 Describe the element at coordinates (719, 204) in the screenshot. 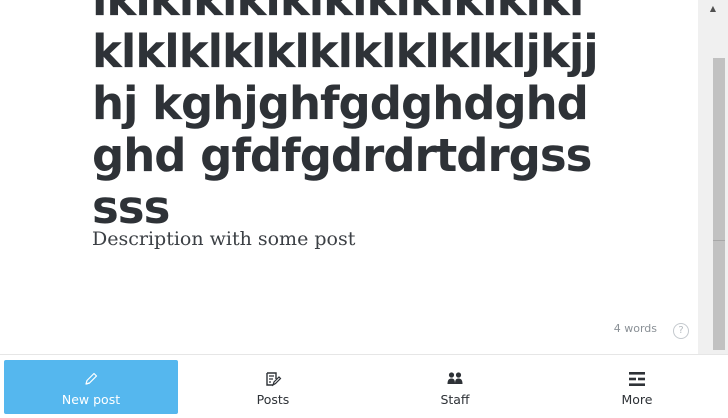

I see `scrollbar-thumb` at that location.